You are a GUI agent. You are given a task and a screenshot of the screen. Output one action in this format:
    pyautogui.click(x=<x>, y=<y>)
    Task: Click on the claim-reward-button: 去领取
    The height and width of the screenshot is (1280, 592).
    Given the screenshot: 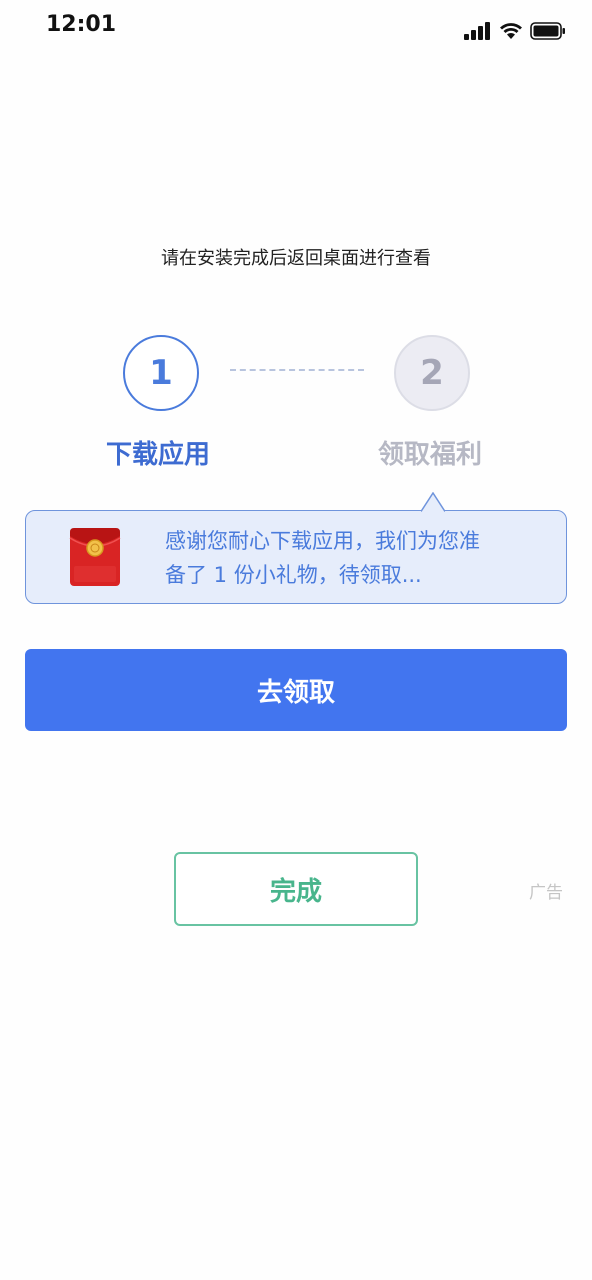 What is the action you would take?
    pyautogui.click(x=296, y=690)
    